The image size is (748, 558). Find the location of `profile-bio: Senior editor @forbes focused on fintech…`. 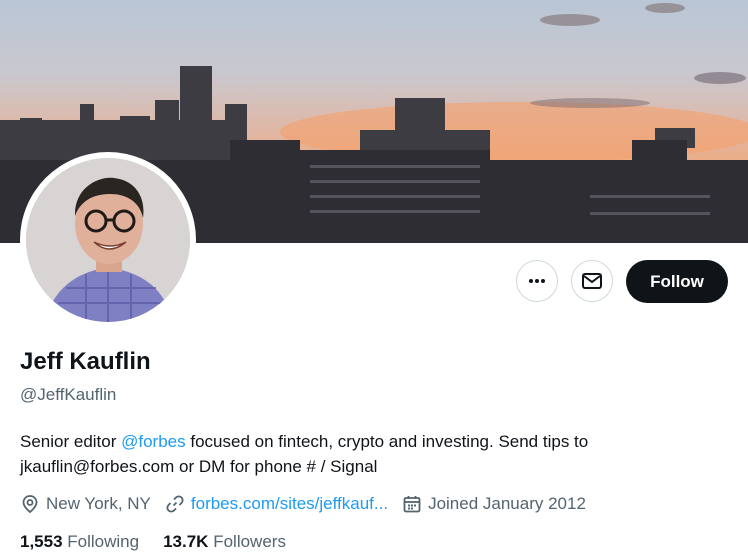

profile-bio: Senior editor @forbes focused on fintech… is located at coordinates (370, 454).